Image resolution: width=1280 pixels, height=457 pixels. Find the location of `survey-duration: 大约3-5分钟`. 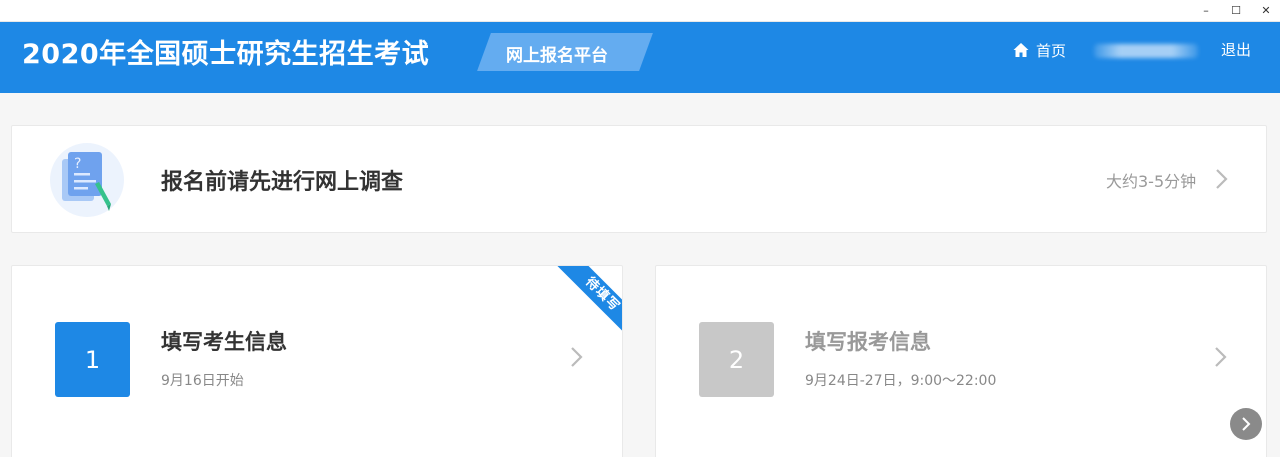

survey-duration: 大约3-5分钟 is located at coordinates (1151, 181).